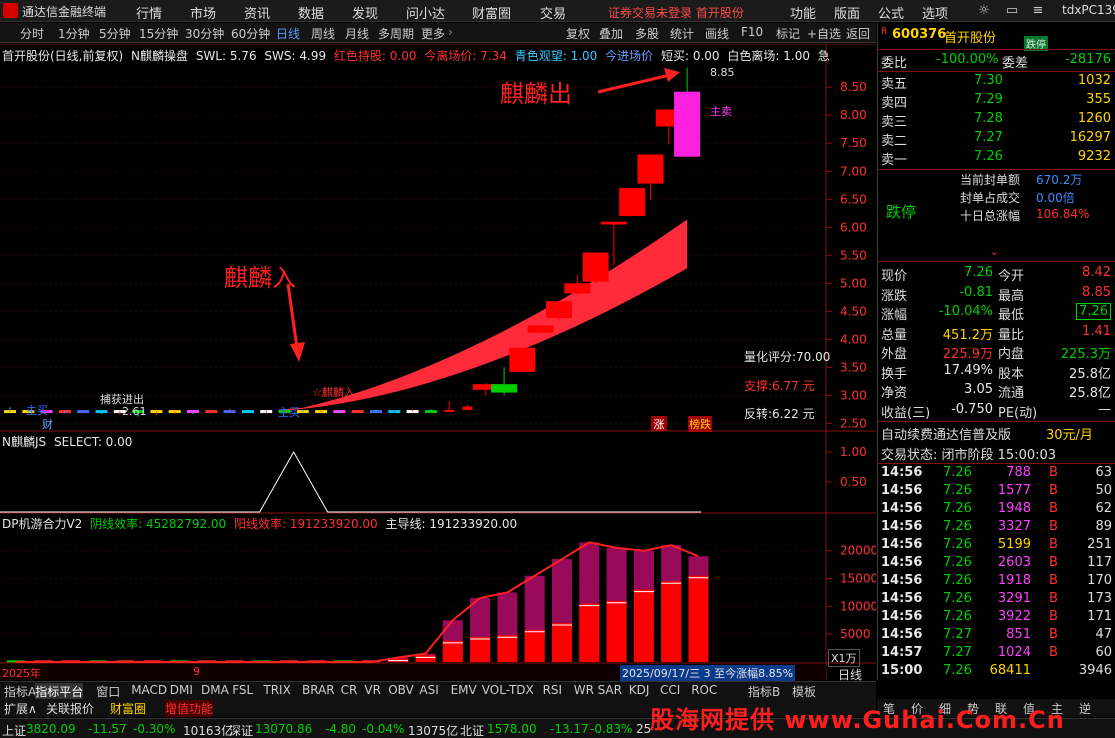 The width and height of the screenshot is (1115, 738). Describe the element at coordinates (149, 12) in the screenshot. I see `menu-item-quote: 行情` at that location.